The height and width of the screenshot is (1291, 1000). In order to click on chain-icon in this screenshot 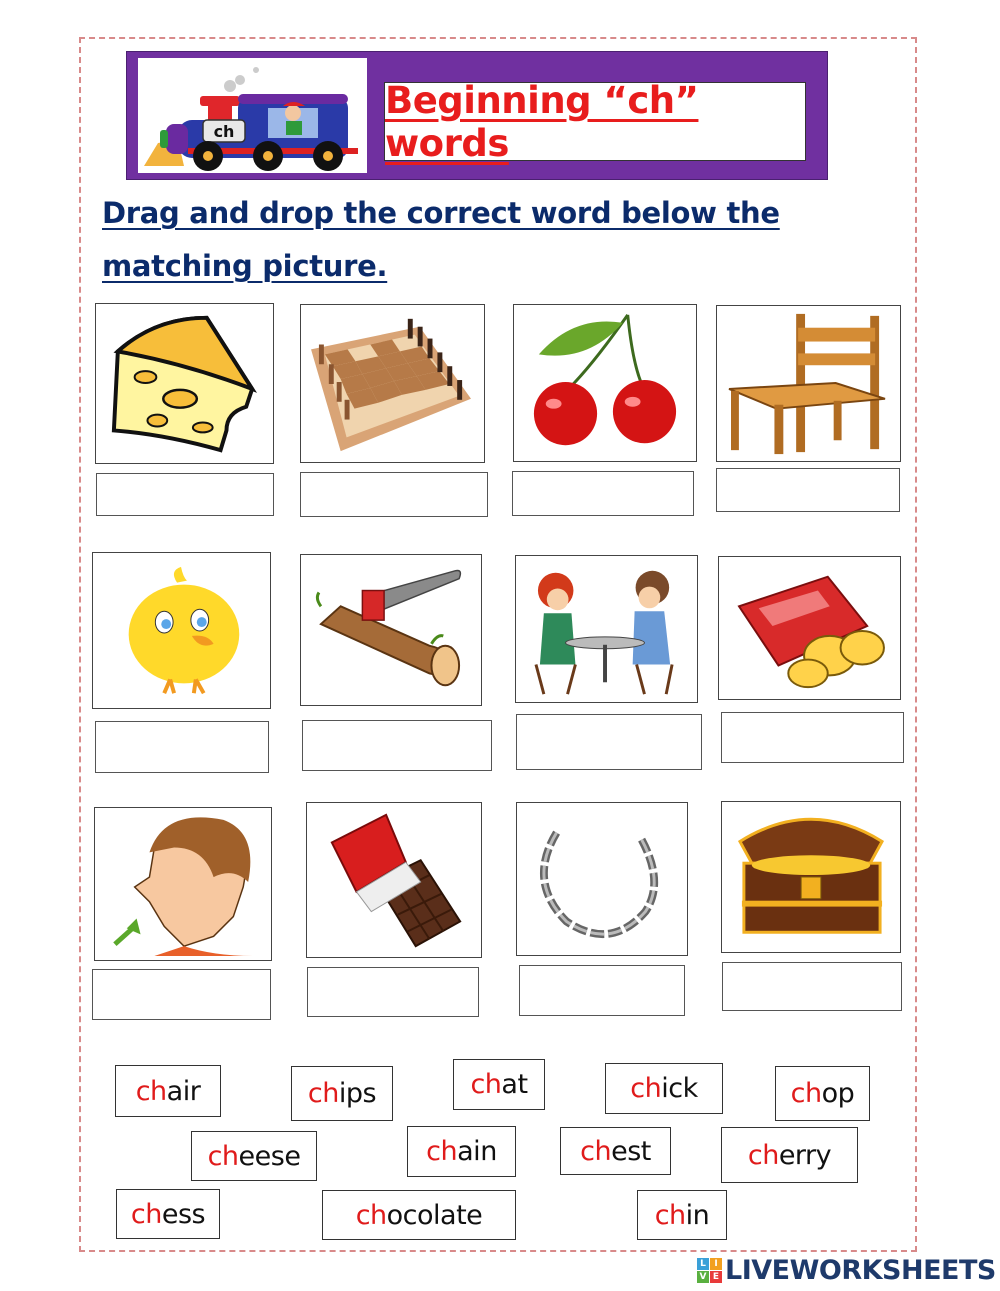, I will do `click(599, 884)`.